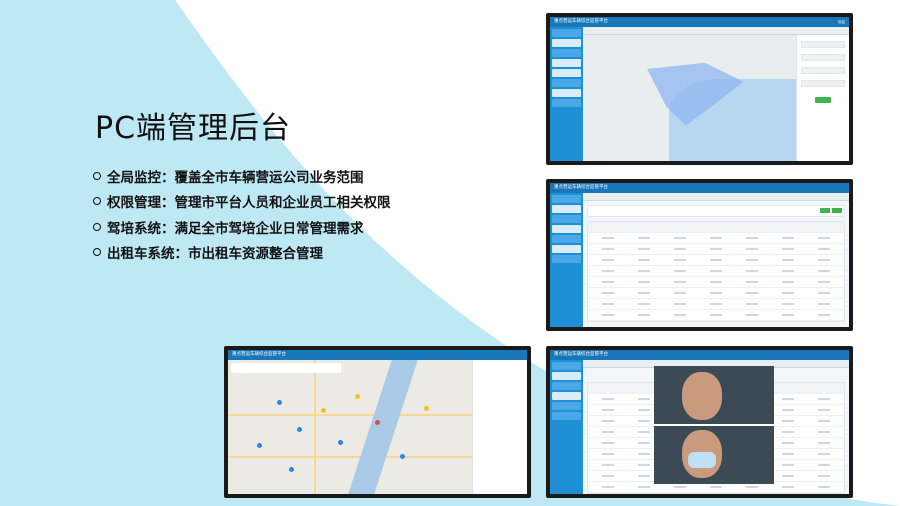  I want to click on screenshot-driver-photos: 重点营运车辆综合监管平台, so click(699, 422).